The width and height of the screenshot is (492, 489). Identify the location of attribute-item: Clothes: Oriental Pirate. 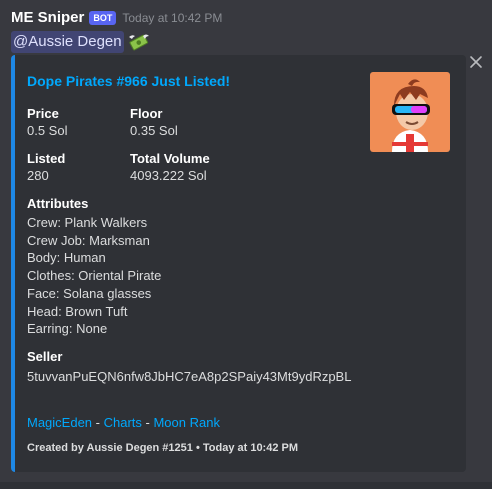
(94, 276).